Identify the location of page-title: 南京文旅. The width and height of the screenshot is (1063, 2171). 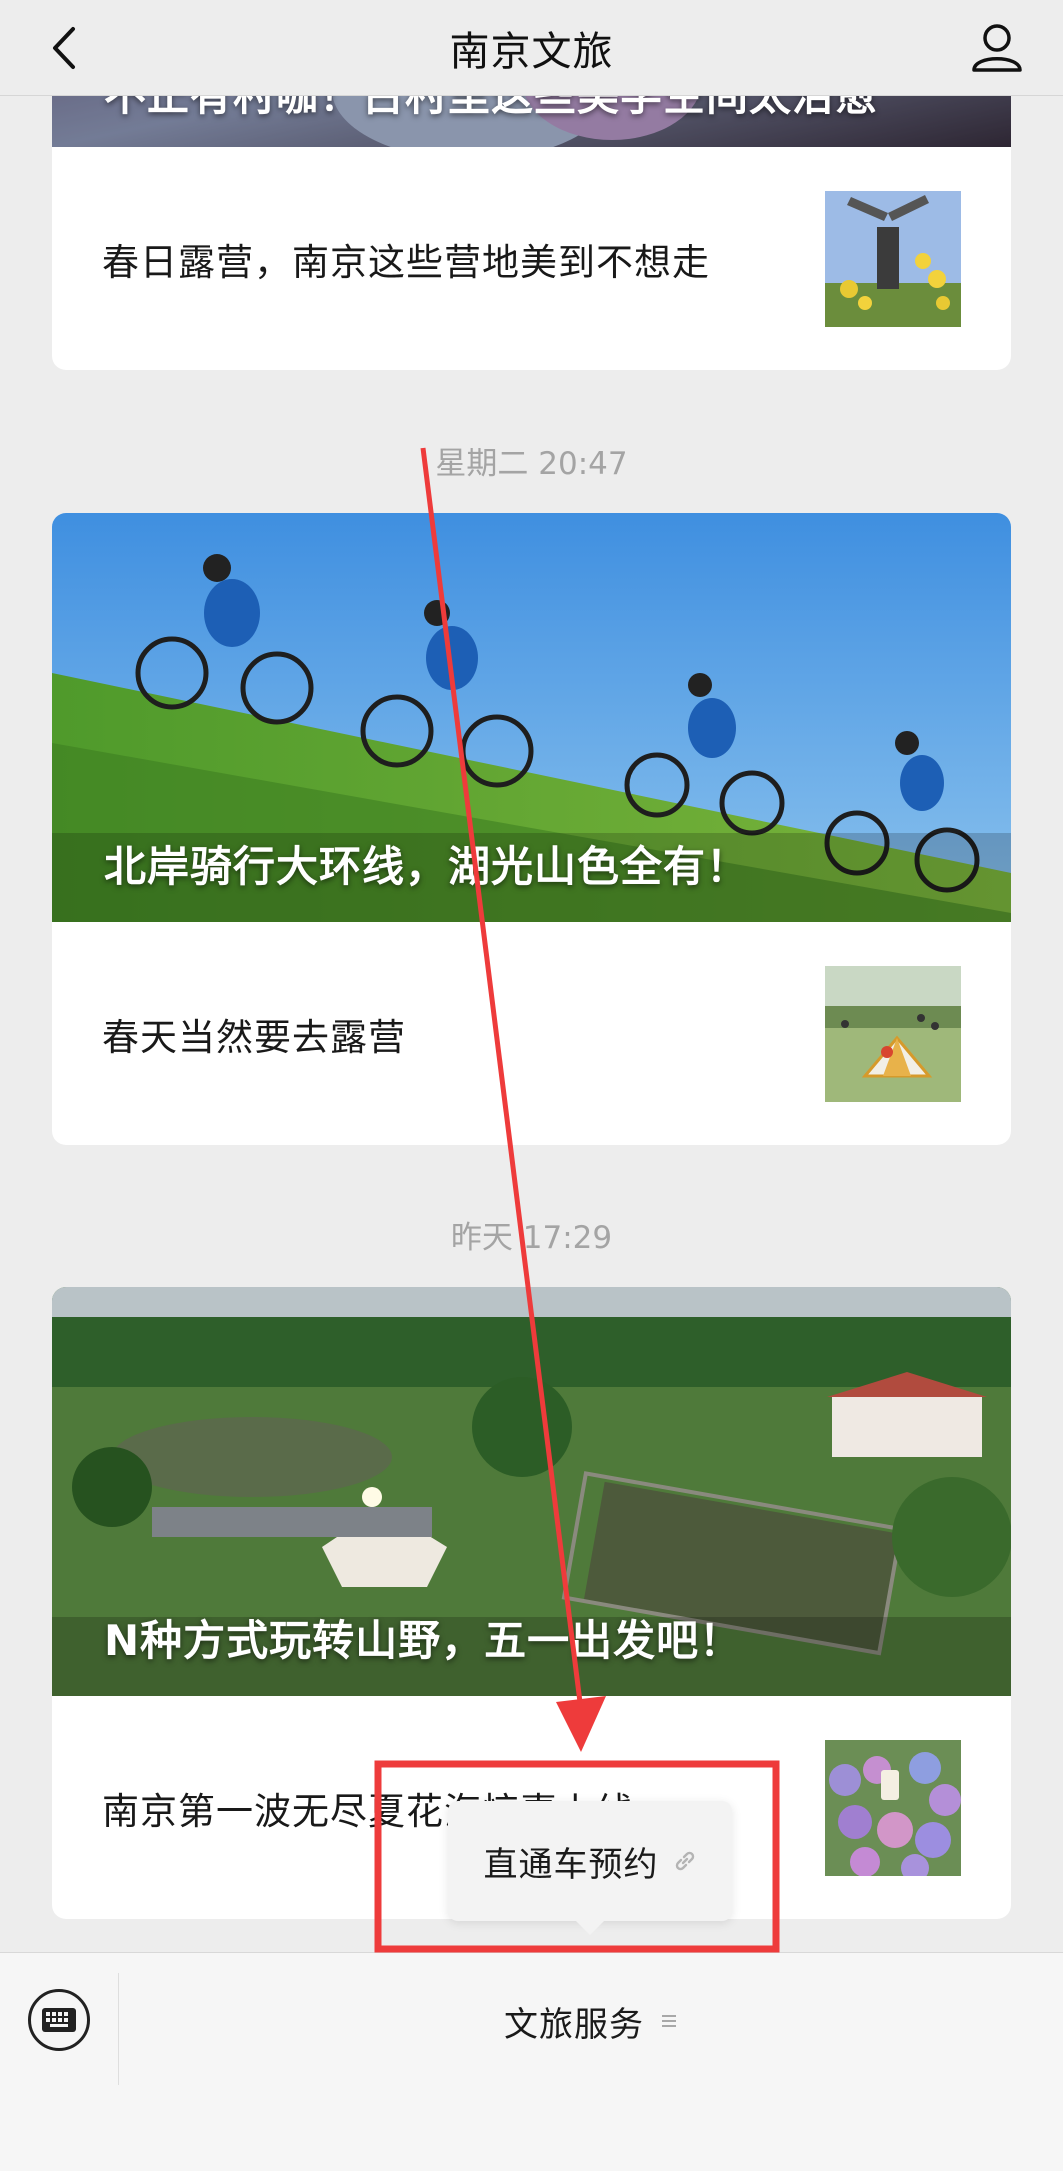
(531, 51).